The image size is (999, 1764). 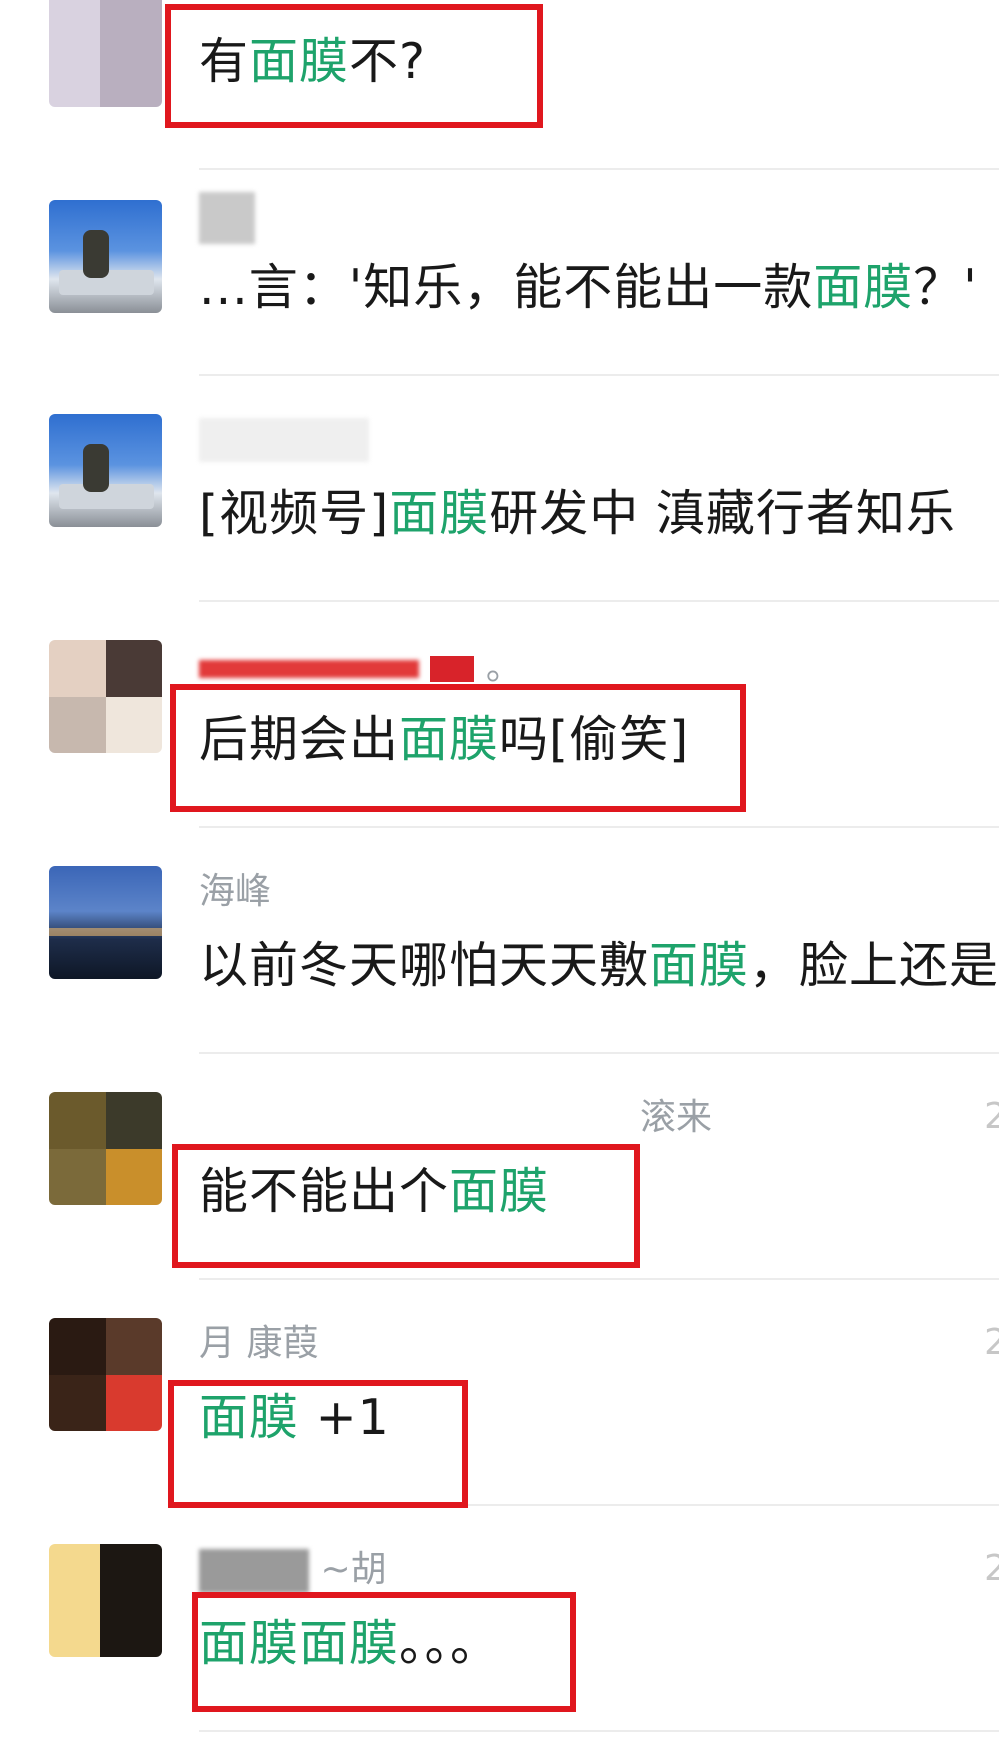 What do you see at coordinates (599, 965) in the screenshot?
I see `comment-text: 以前冬天哪怕天天敷面膜，脸上还是` at bounding box center [599, 965].